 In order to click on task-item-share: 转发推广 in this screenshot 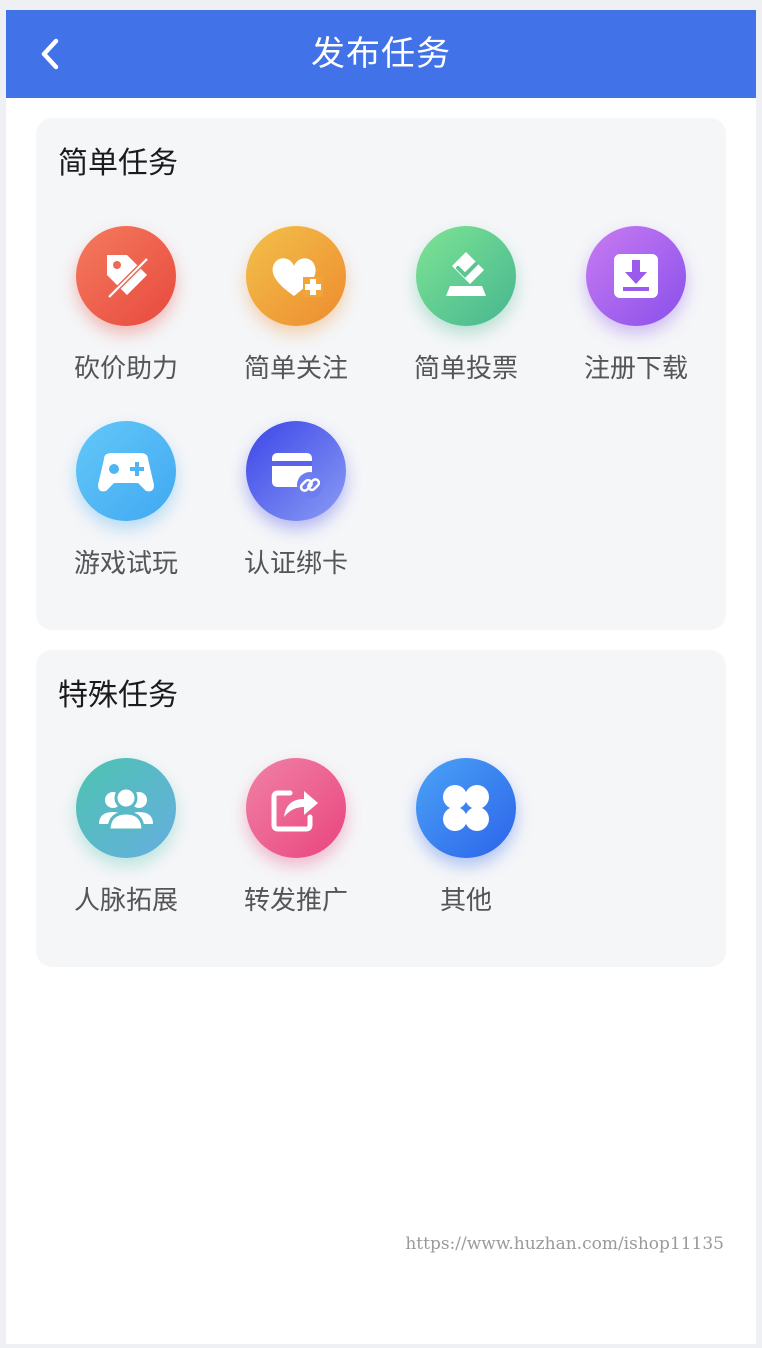, I will do `click(296, 845)`.